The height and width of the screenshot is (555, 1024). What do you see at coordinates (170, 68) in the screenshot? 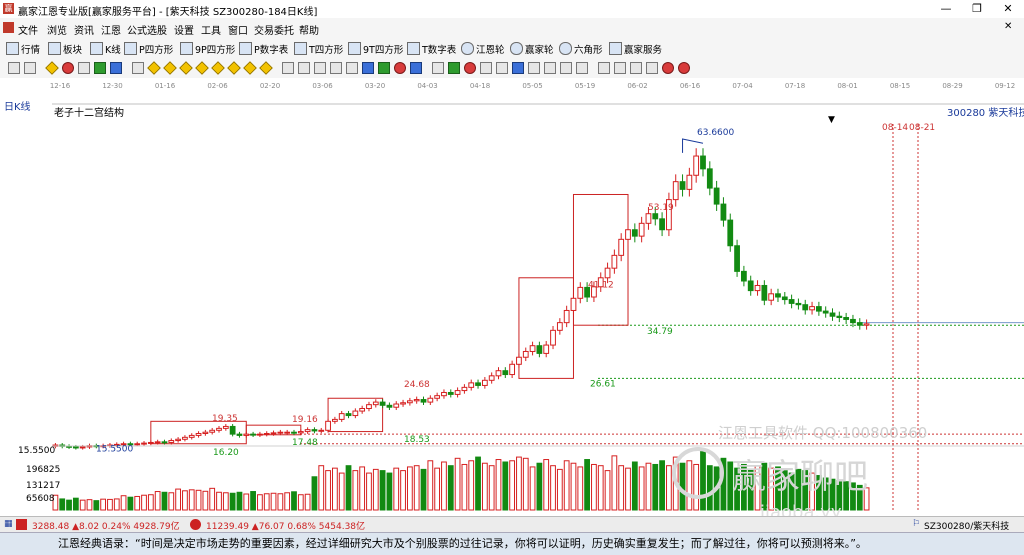
I see `tool-yellow-b-icon` at bounding box center [170, 68].